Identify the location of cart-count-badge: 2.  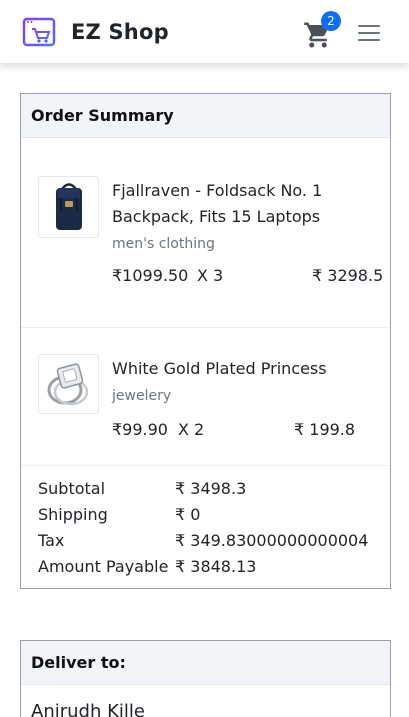
(331, 21).